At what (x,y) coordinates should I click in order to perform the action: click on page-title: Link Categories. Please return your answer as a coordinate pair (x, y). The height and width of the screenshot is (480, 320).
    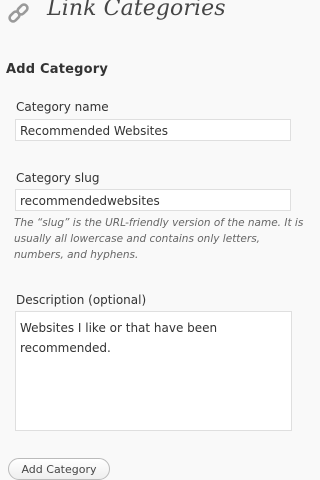
    Looking at the image, I should click on (136, 10).